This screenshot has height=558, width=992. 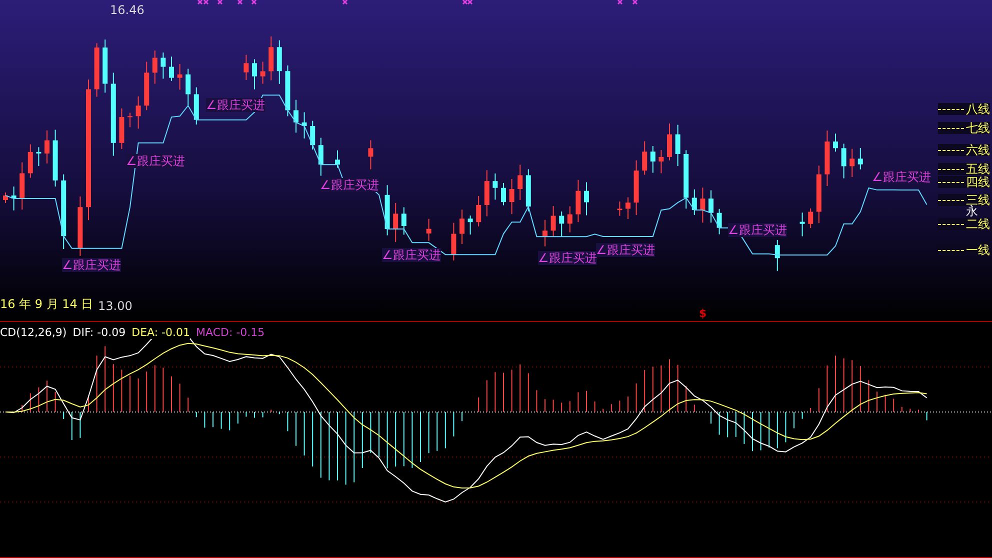 What do you see at coordinates (978, 150) in the screenshot?
I see `level-label: 六线` at bounding box center [978, 150].